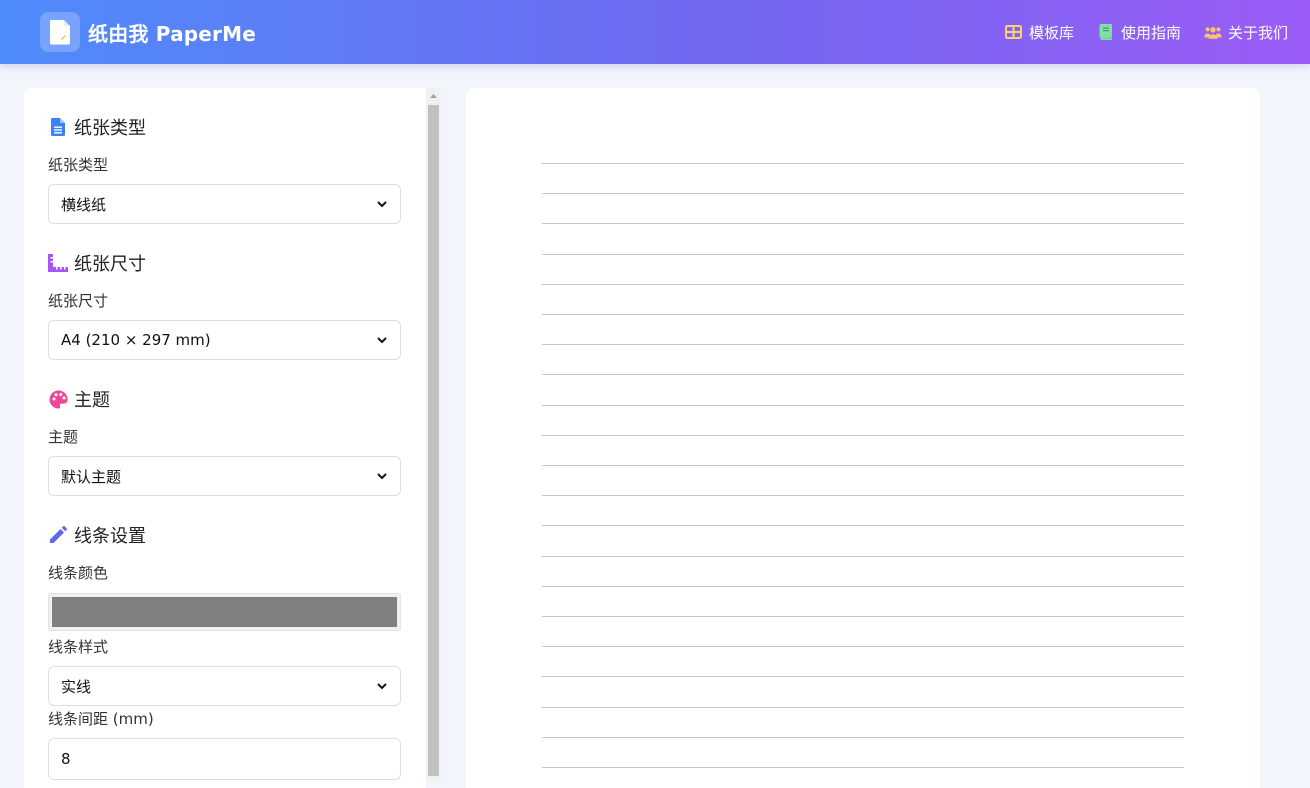 The image size is (1310, 788). Describe the element at coordinates (433, 96) in the screenshot. I see `scroll-up-arrow-icon` at that location.